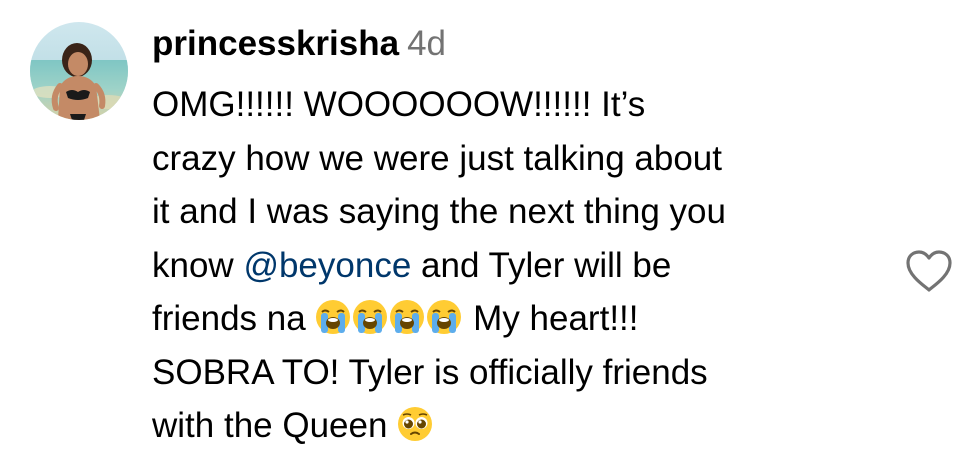  What do you see at coordinates (541, 265) in the screenshot?
I see `comment-text-segment: and Tyler will be` at bounding box center [541, 265].